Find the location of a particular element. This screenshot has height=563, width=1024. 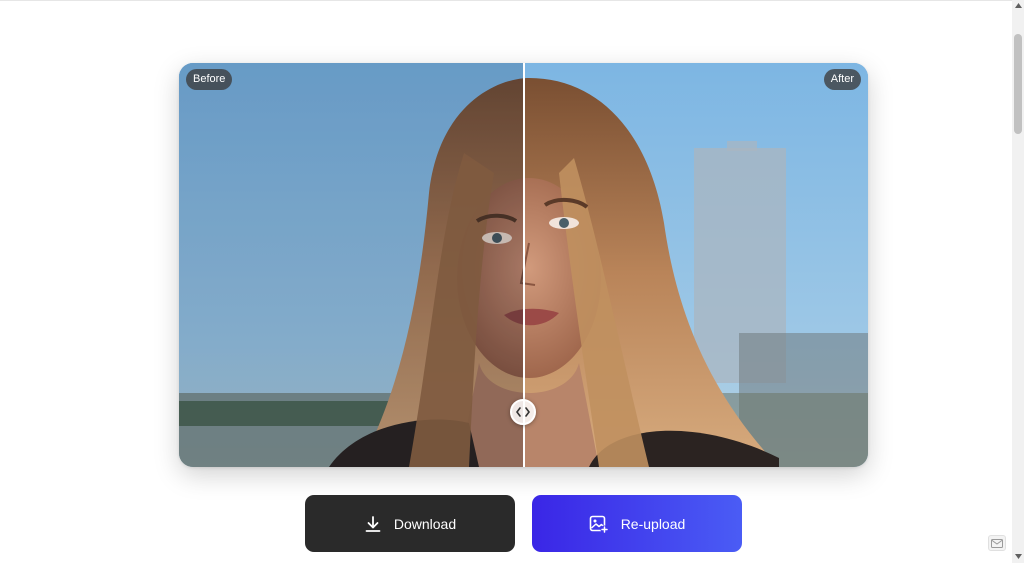

before-badge: Before is located at coordinates (209, 79).